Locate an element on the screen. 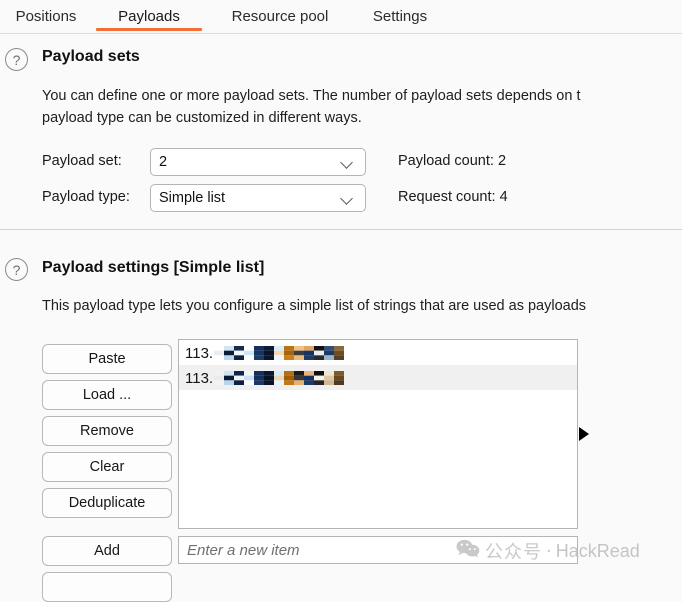 This screenshot has height=602, width=682. remove-button-label: Remove is located at coordinates (107, 431).